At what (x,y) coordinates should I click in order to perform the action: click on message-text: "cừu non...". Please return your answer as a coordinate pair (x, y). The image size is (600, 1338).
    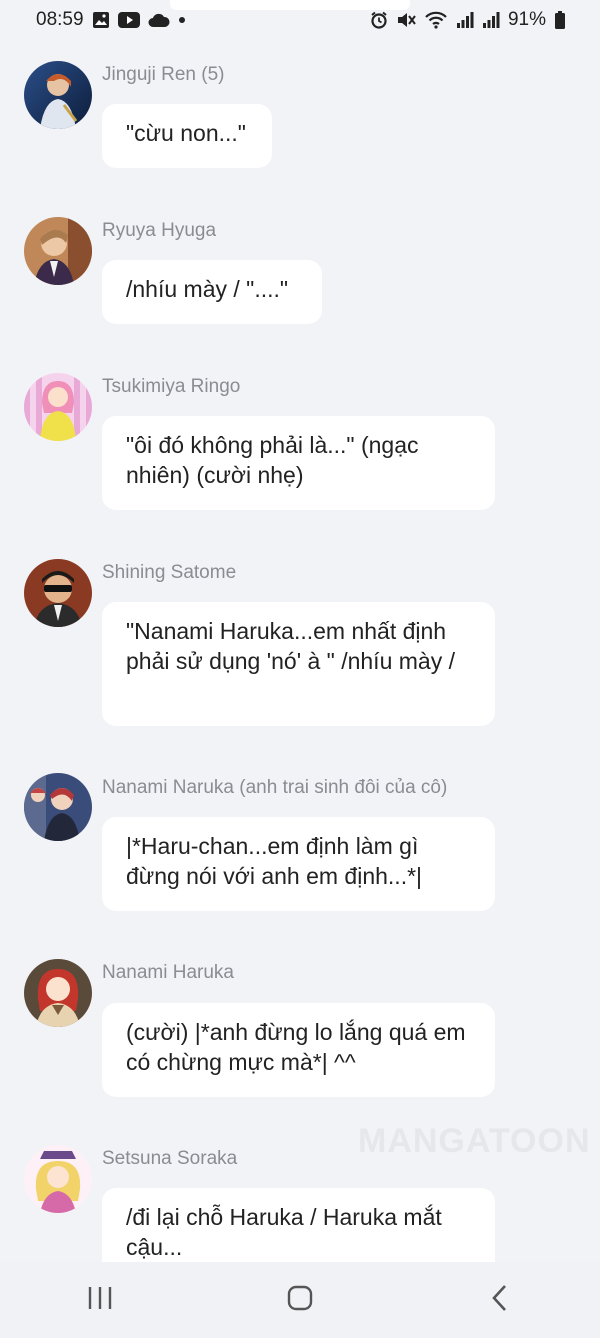
    Looking at the image, I should click on (186, 133).